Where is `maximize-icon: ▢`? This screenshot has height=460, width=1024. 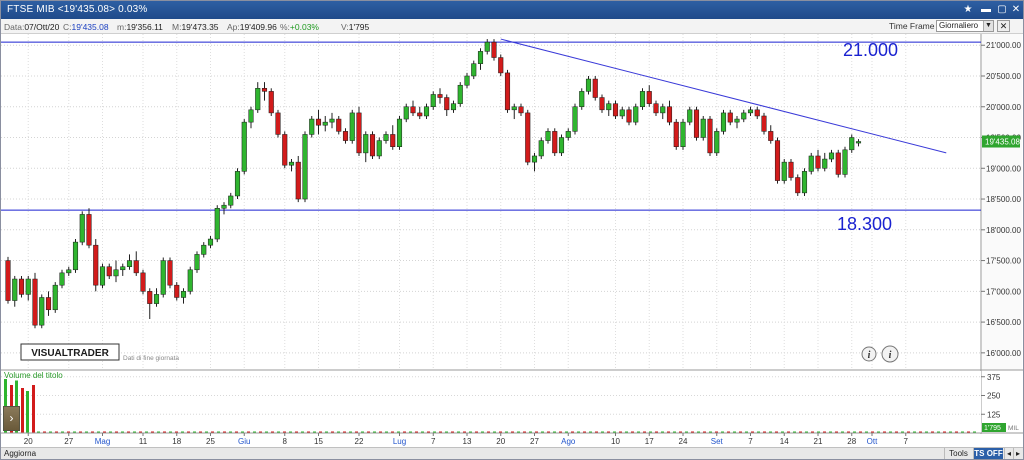 maximize-icon: ▢ is located at coordinates (1002, 9).